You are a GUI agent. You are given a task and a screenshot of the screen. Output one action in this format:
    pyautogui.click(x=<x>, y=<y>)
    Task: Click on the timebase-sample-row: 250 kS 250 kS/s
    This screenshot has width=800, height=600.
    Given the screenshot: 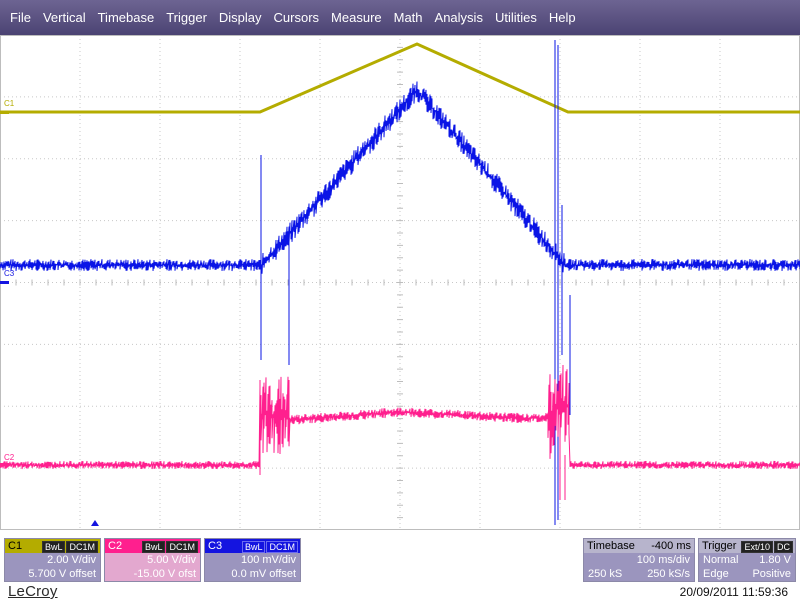 What is the action you would take?
    pyautogui.click(x=639, y=574)
    